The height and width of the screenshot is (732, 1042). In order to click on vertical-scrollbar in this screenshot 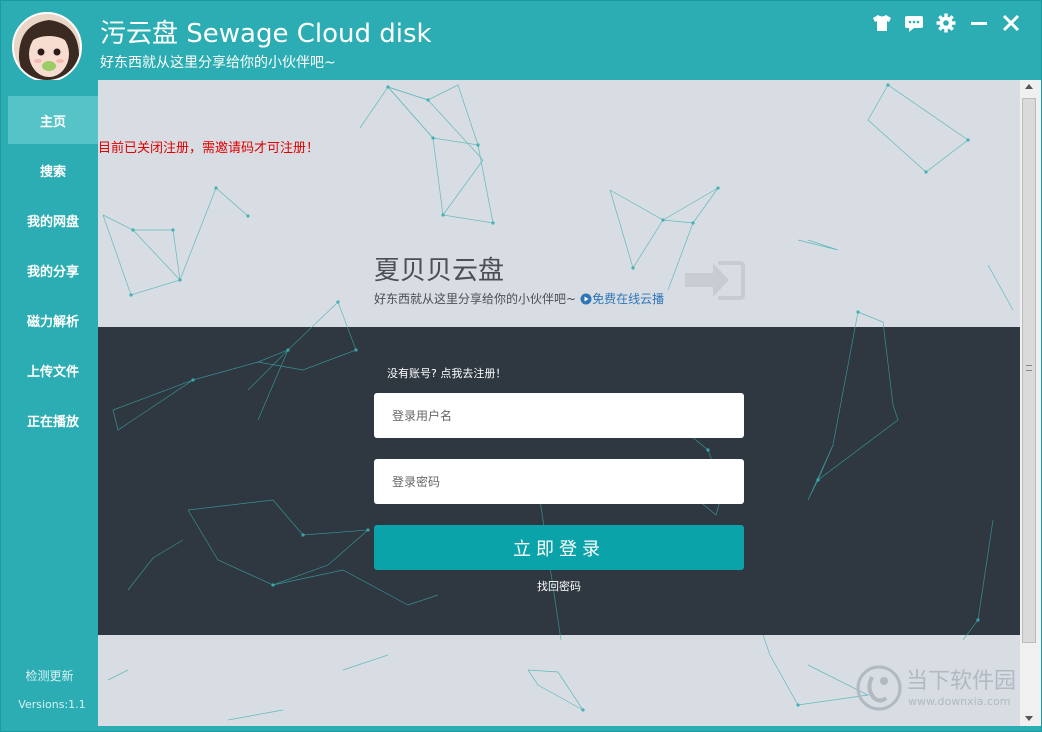, I will do `click(1030, 403)`.